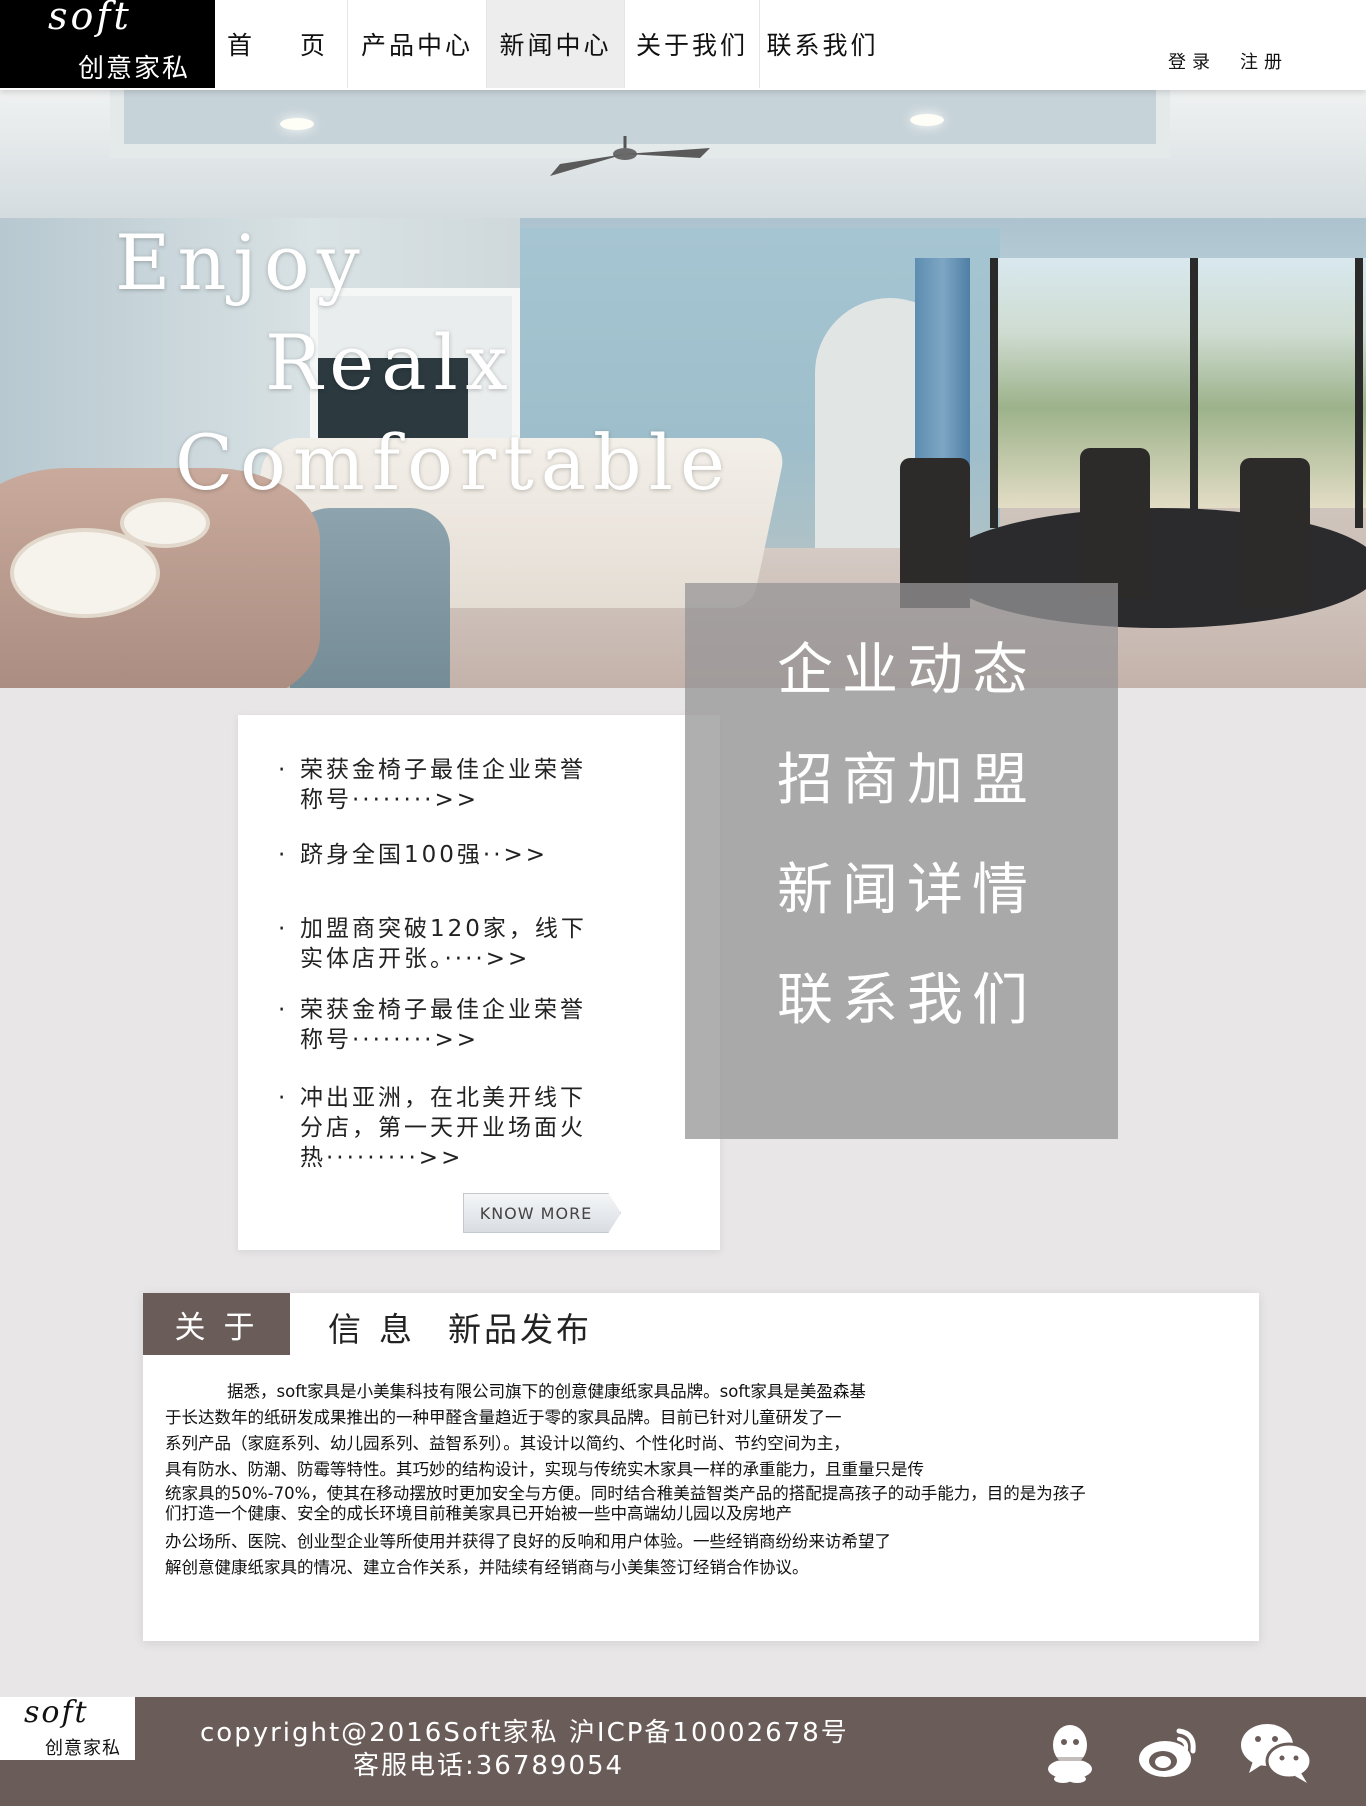  What do you see at coordinates (822, 44) in the screenshot?
I see `nav-item-contact: 联系我们` at bounding box center [822, 44].